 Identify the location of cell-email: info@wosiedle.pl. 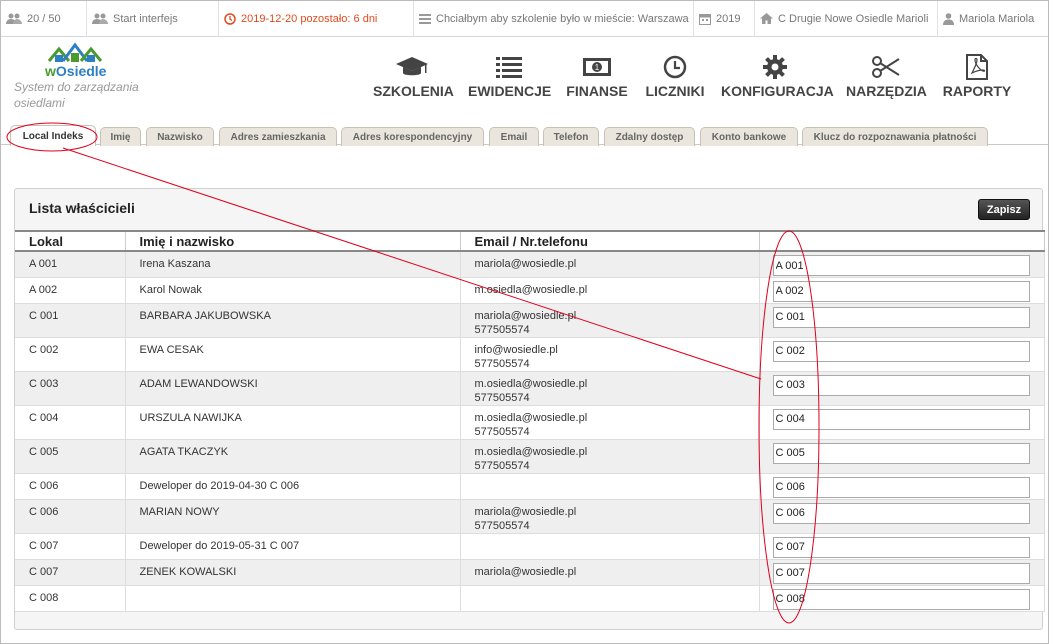
(516, 349).